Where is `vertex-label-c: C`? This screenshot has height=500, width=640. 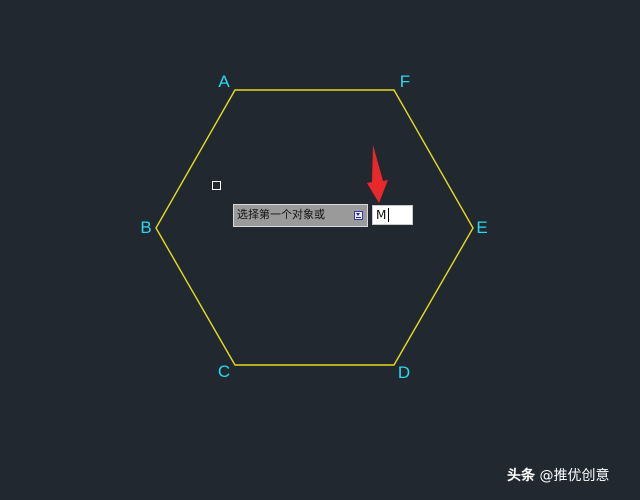 vertex-label-c: C is located at coordinates (224, 371).